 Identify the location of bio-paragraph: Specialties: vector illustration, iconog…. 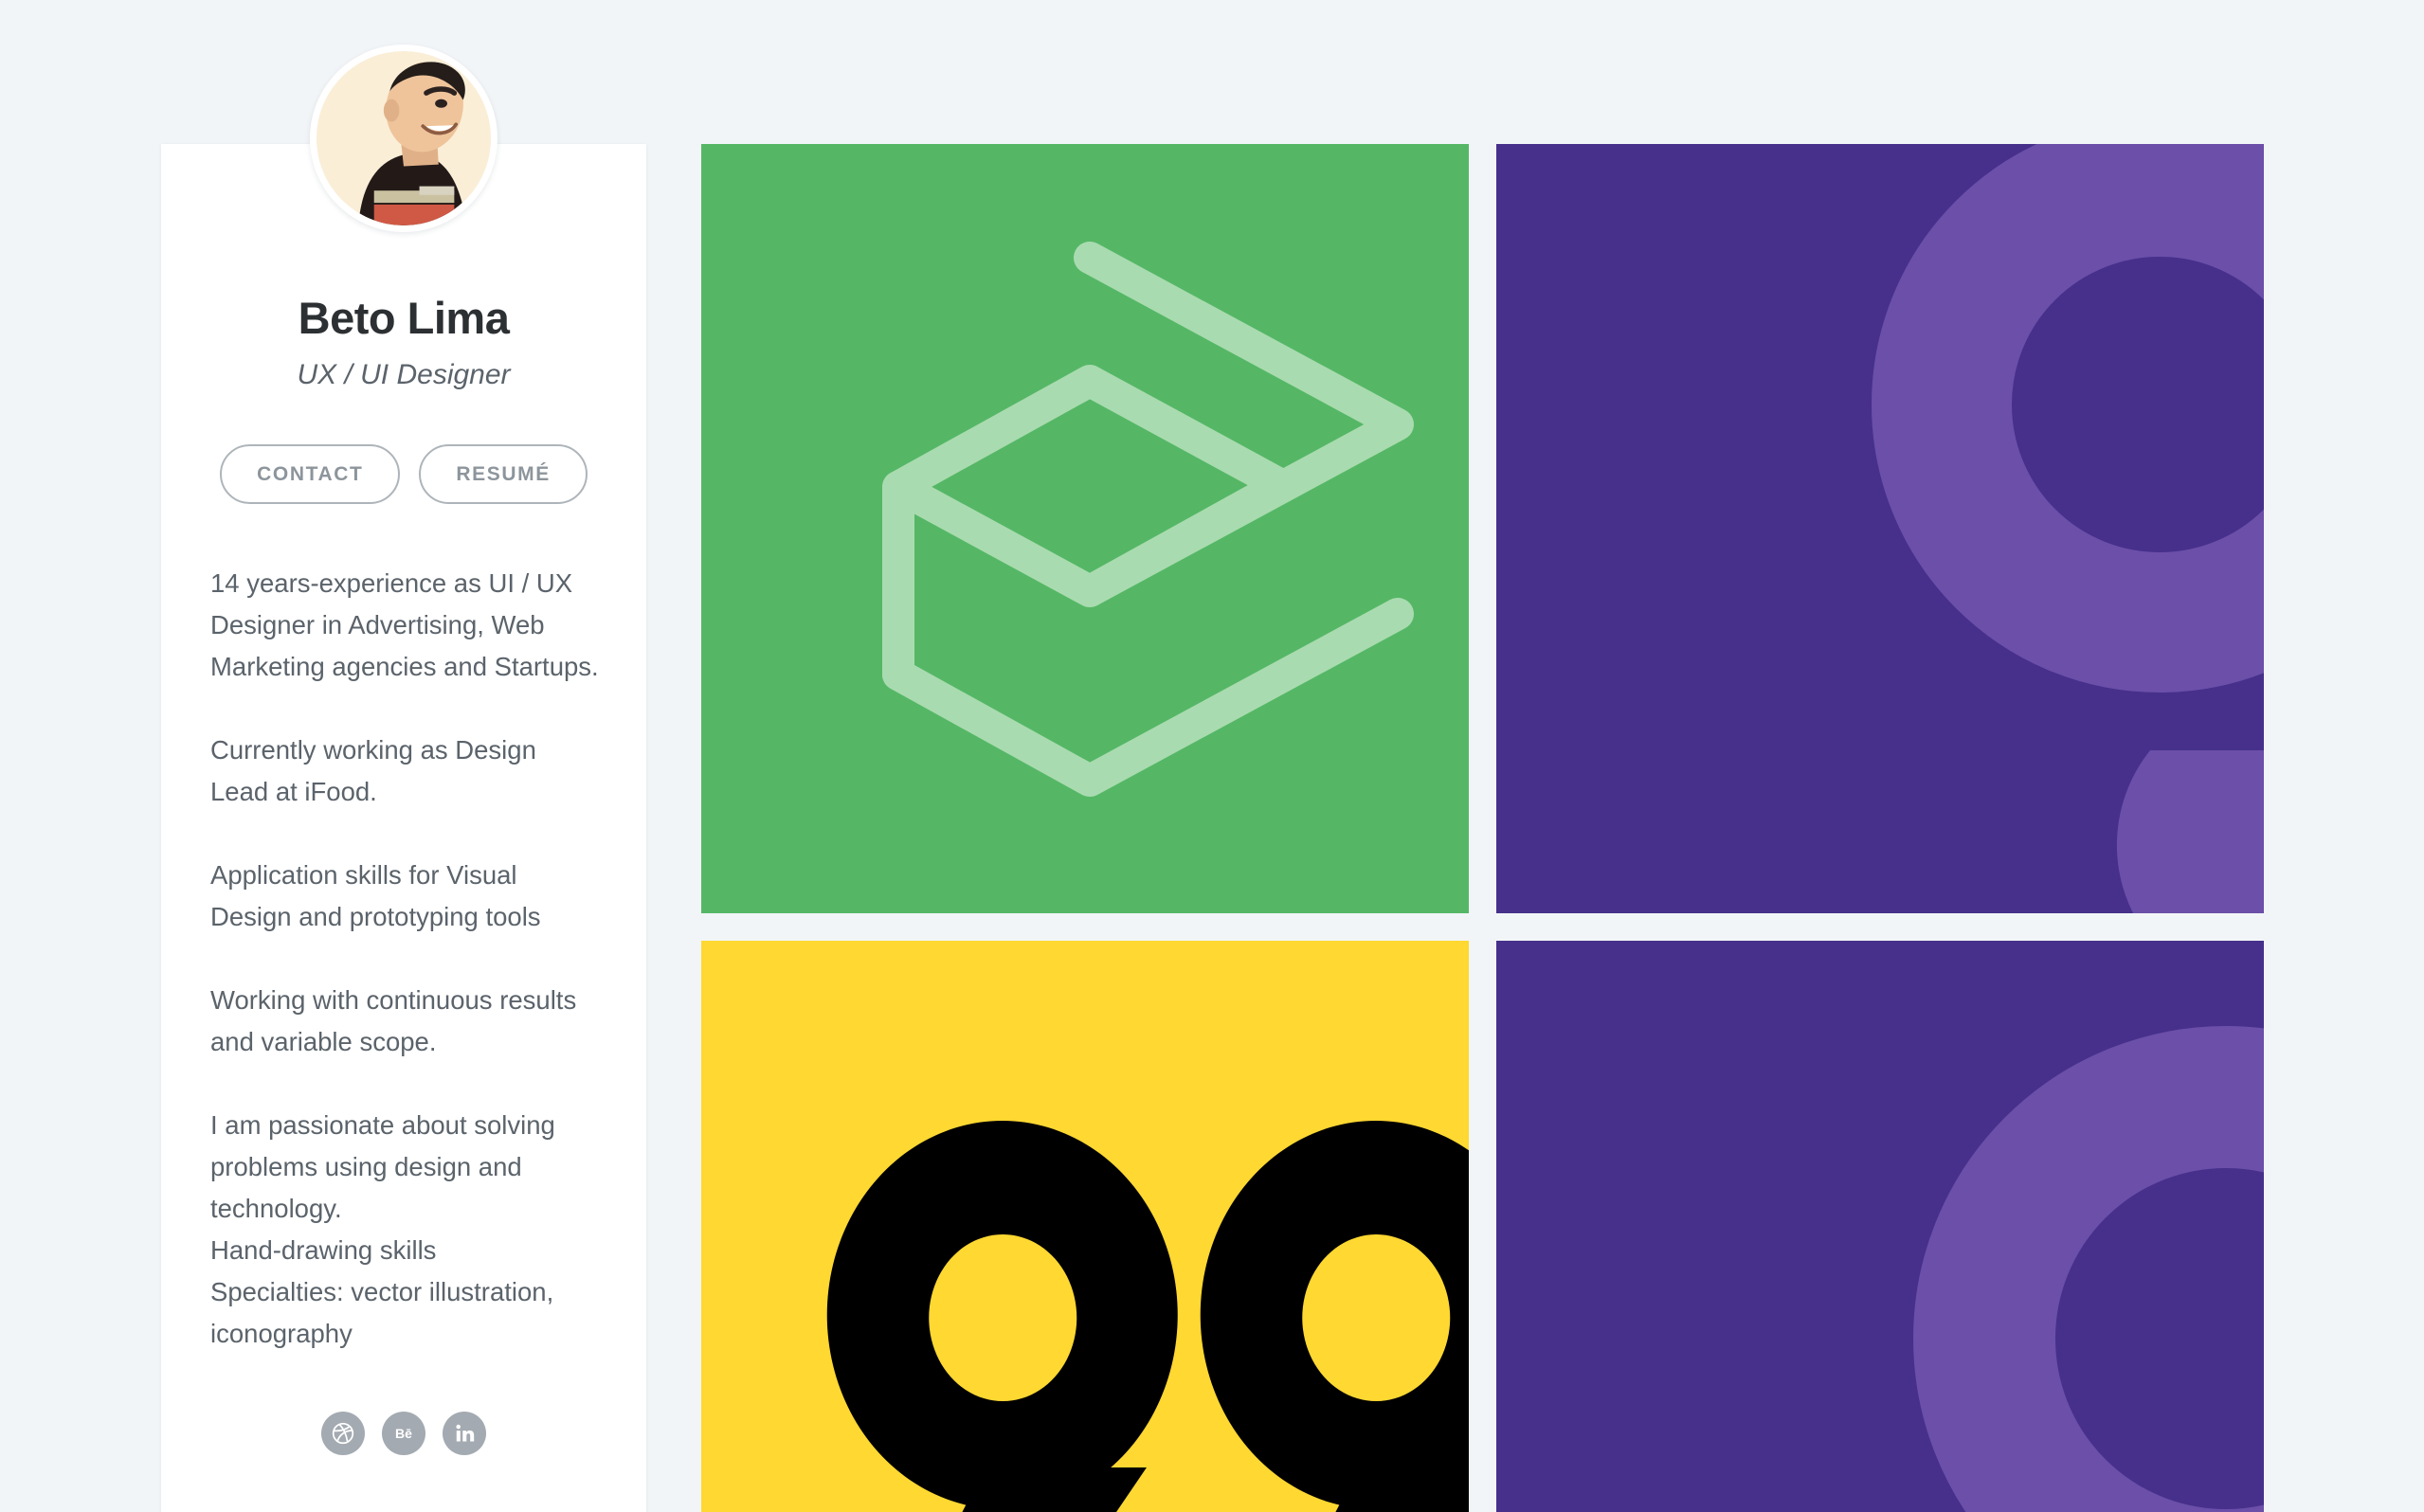
(382, 1312).